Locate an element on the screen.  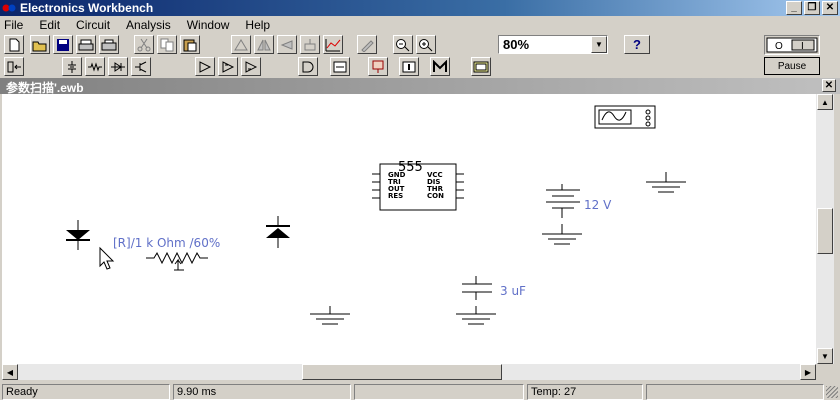
diodes-parts-icon is located at coordinates (118, 66).